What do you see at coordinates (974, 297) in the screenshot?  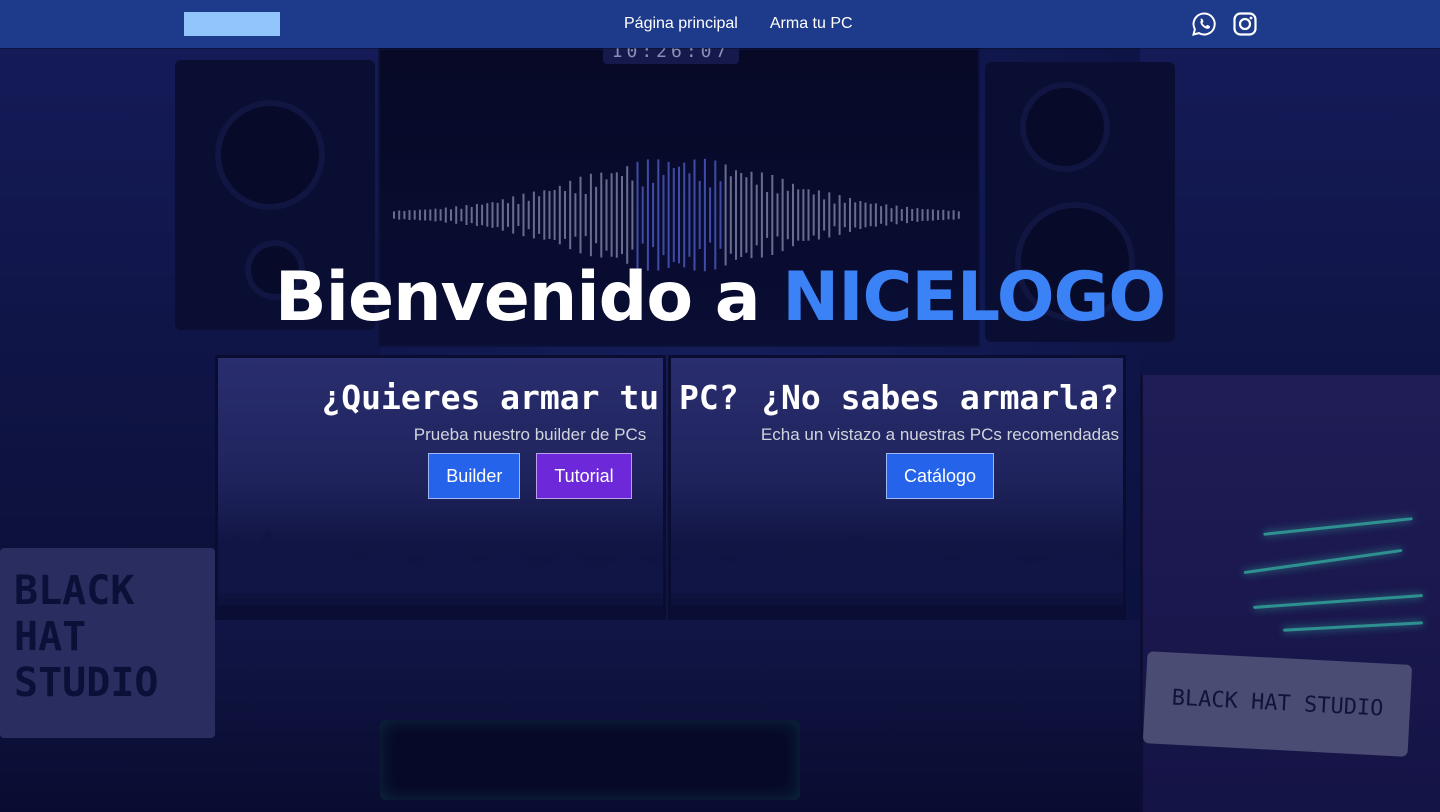 I see `brand-name: NICELOGO` at bounding box center [974, 297].